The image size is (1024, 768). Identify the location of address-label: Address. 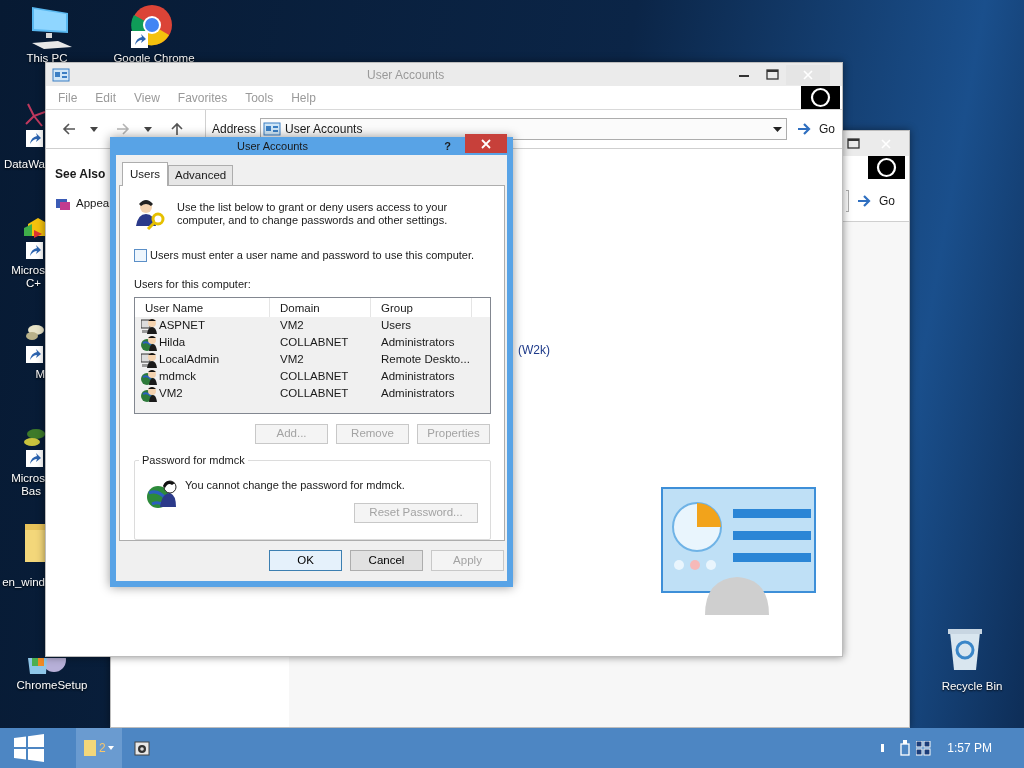
(234, 129).